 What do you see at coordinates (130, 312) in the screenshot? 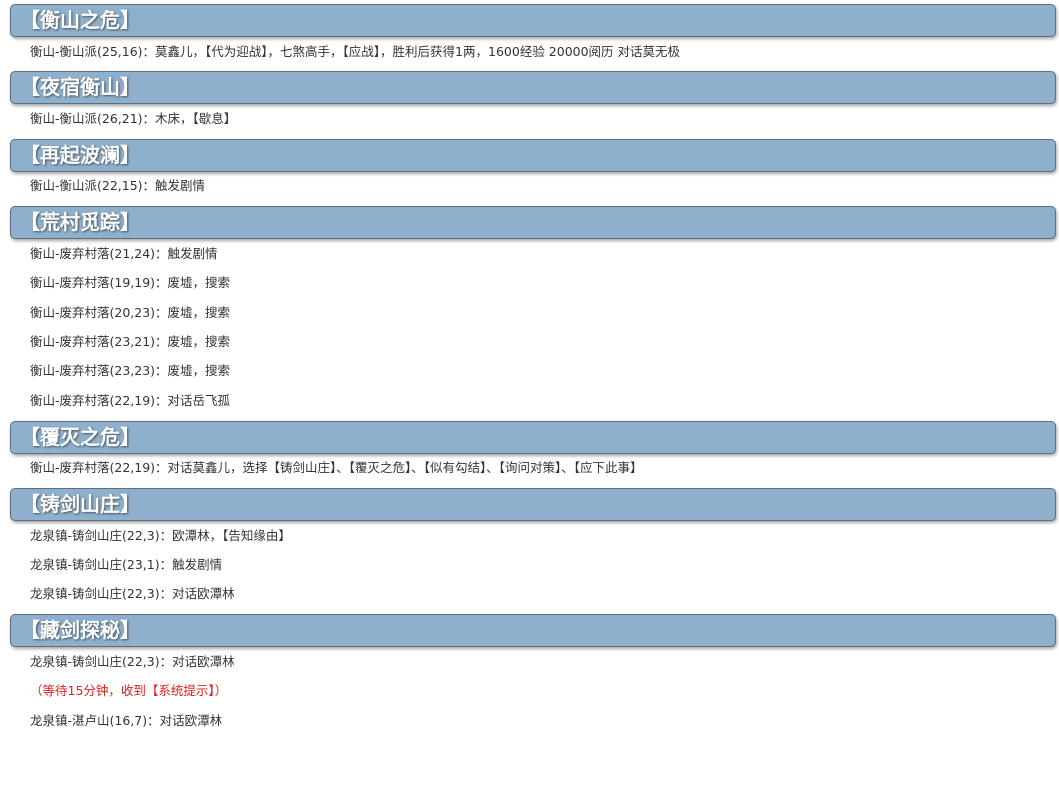
I see `step-line: 衡山-废弃村落(20,23)：废墟，搜索` at bounding box center [130, 312].